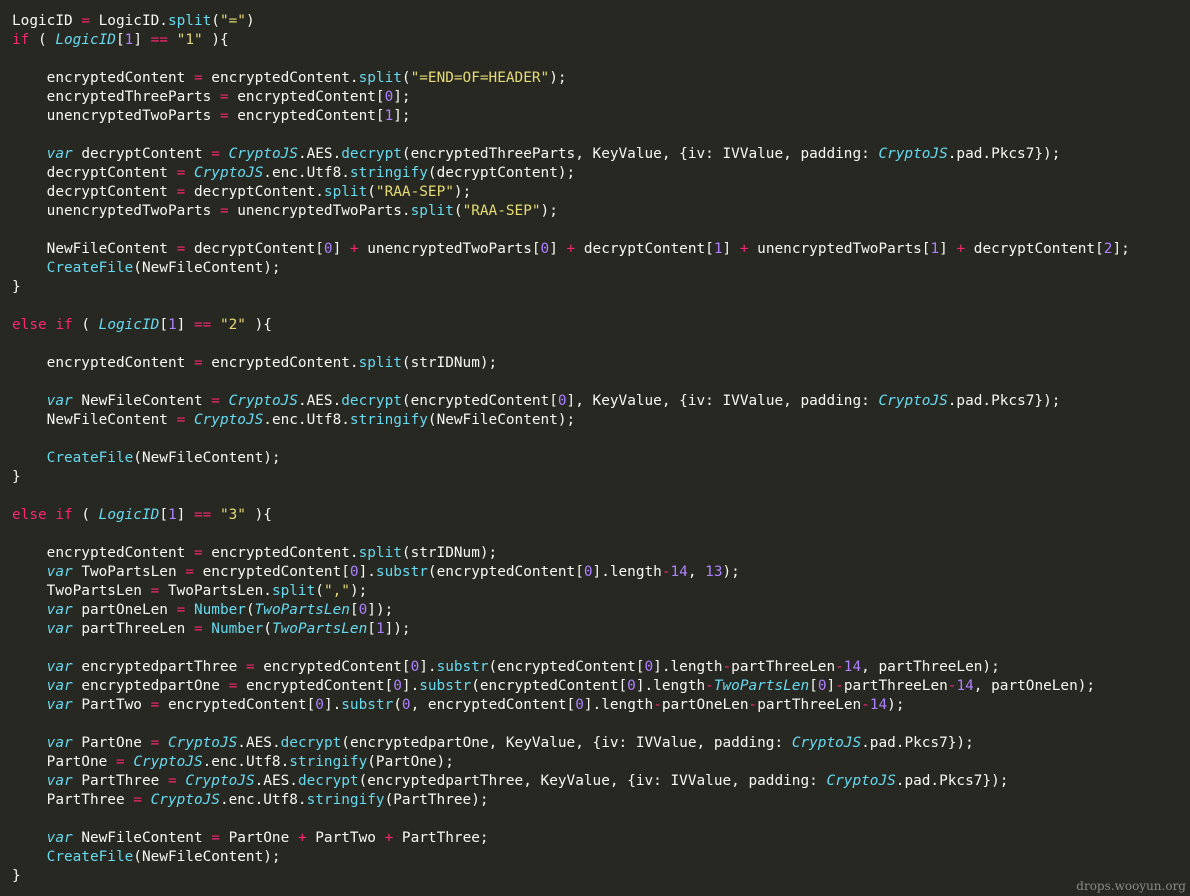 Image resolution: width=1190 pixels, height=896 pixels. I want to click on function-token: Number, so click(219, 610).